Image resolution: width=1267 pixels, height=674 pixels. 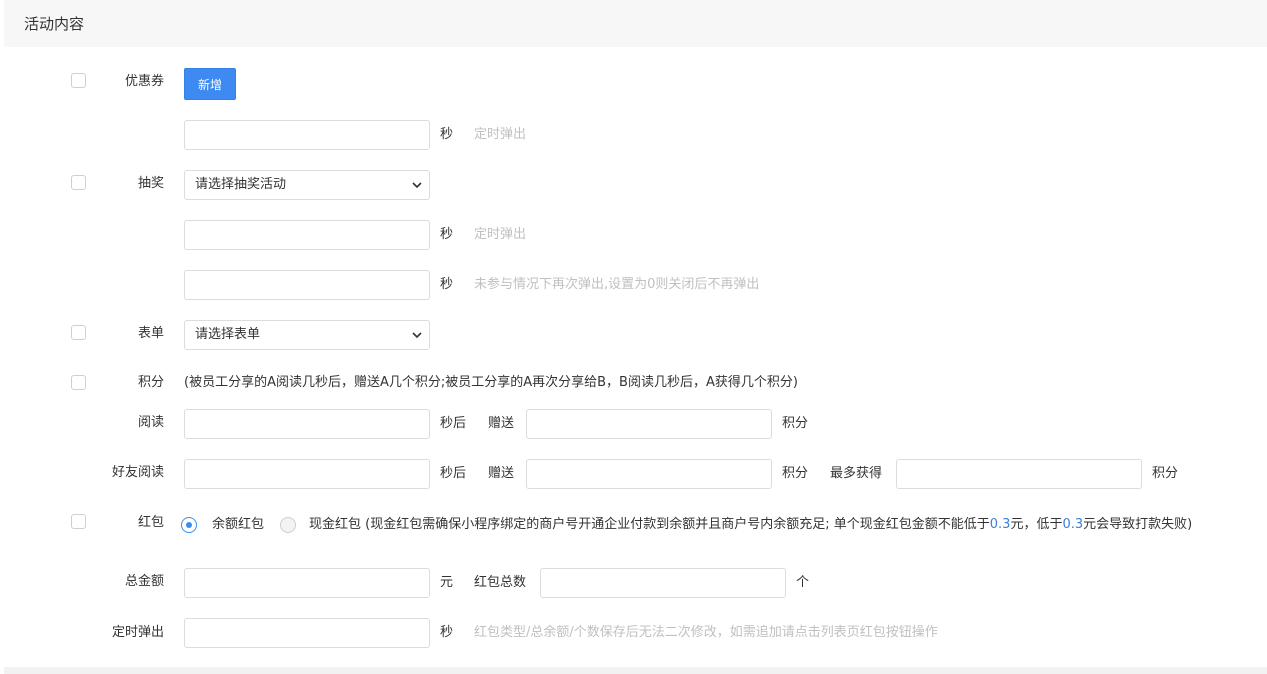 I want to click on cash-redpacket-label: 现金红包, so click(x=335, y=524).